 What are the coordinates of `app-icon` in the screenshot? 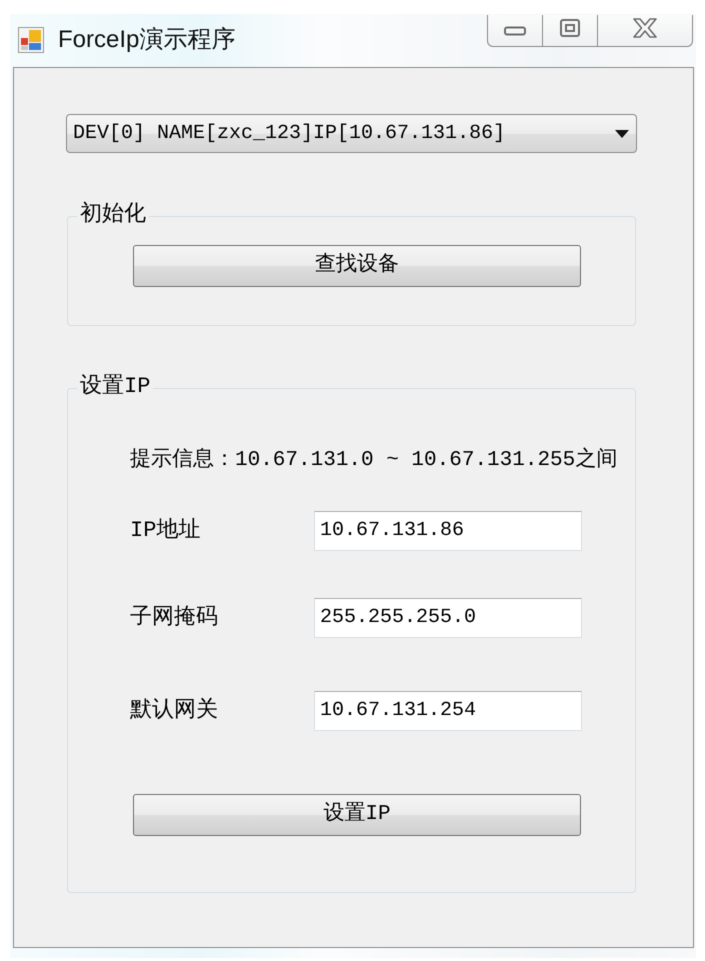 It's located at (31, 40).